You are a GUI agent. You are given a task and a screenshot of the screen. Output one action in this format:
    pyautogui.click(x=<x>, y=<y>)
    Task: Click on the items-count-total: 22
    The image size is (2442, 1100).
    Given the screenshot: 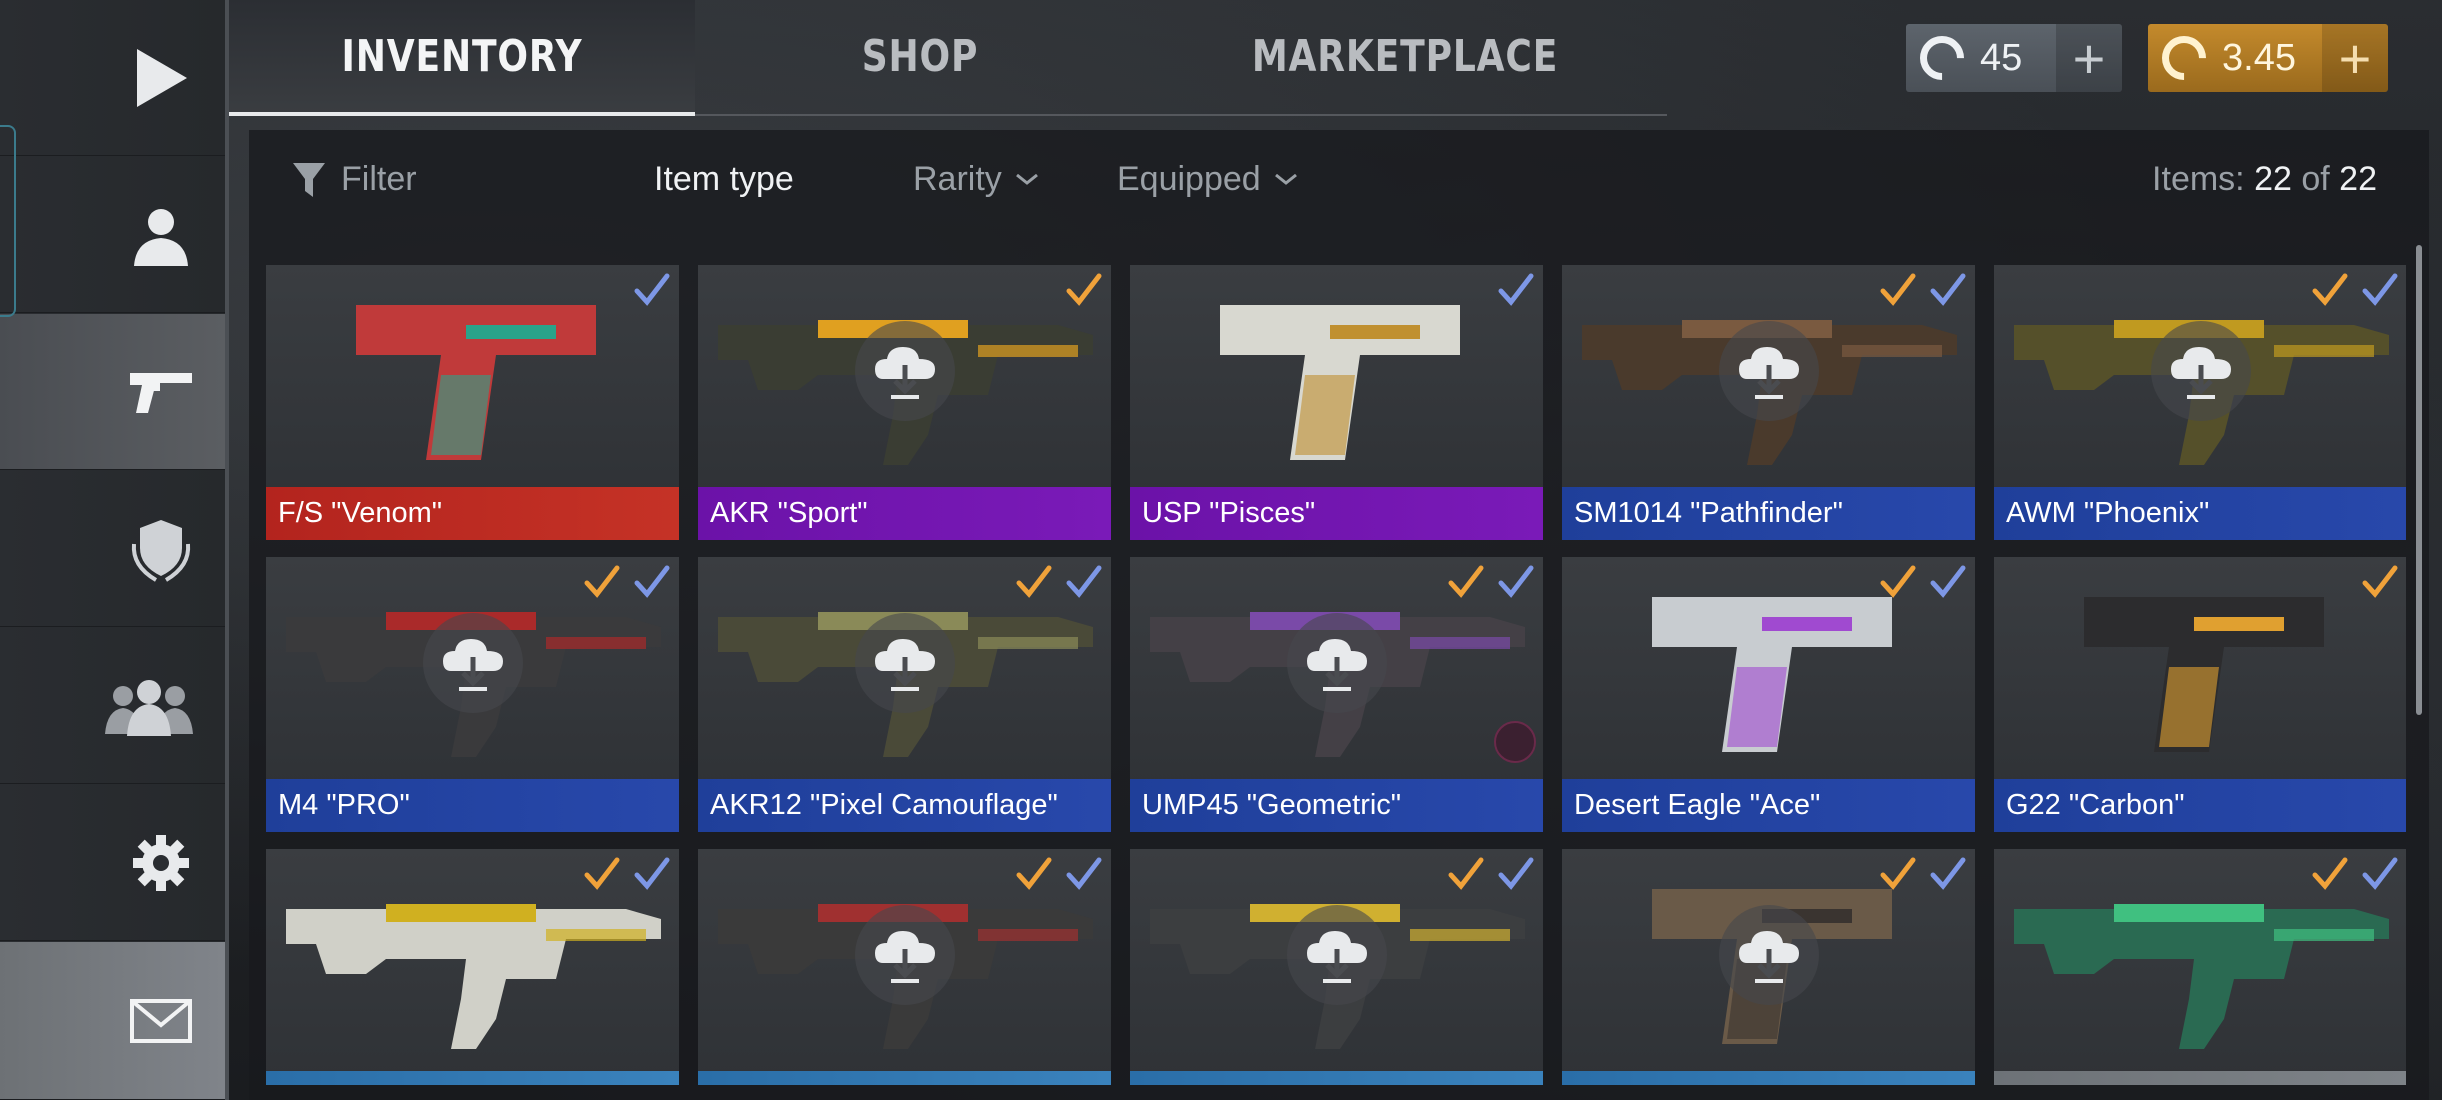 What is the action you would take?
    pyautogui.click(x=2358, y=179)
    